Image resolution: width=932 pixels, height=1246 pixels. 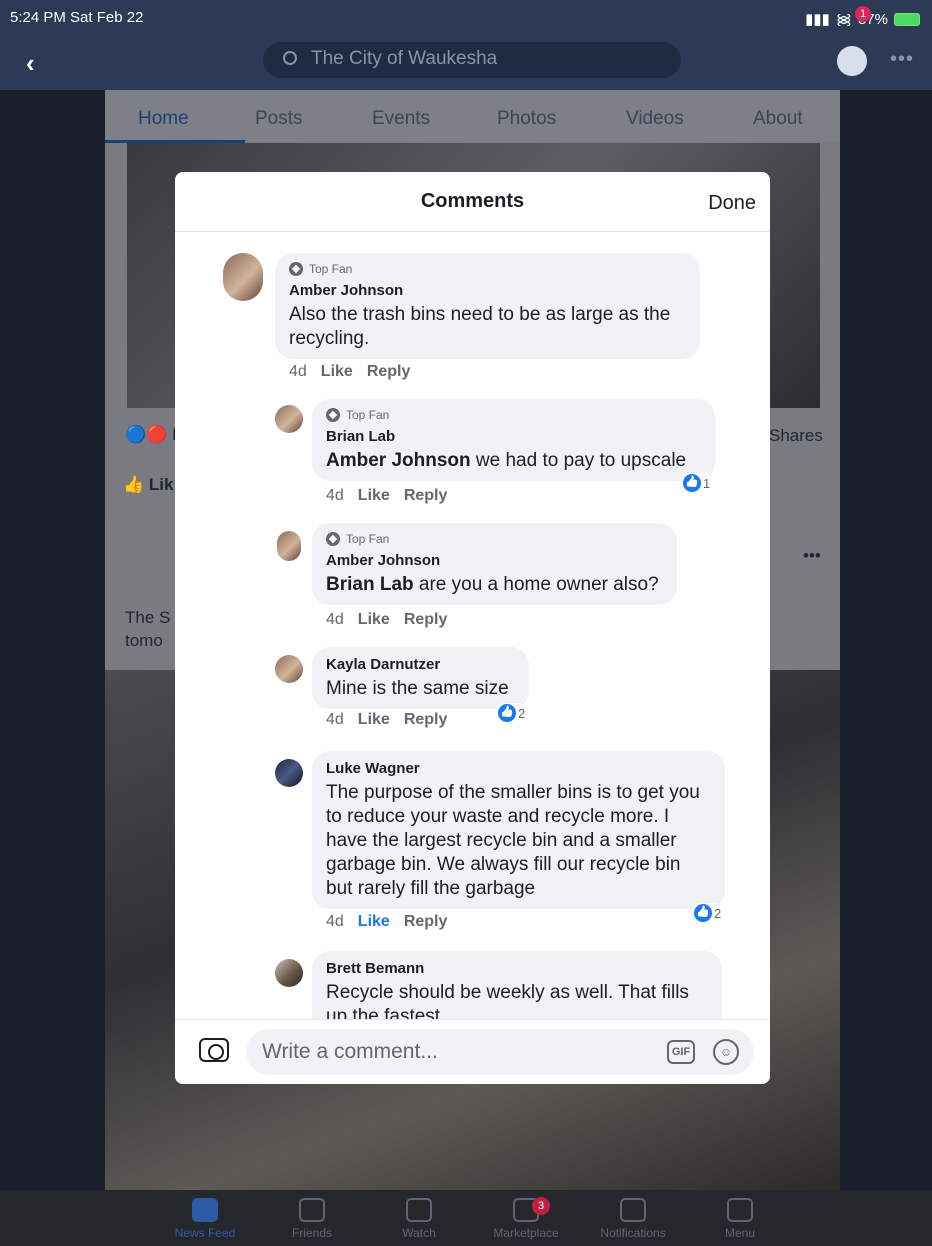 I want to click on tab-about: About, so click(x=778, y=119).